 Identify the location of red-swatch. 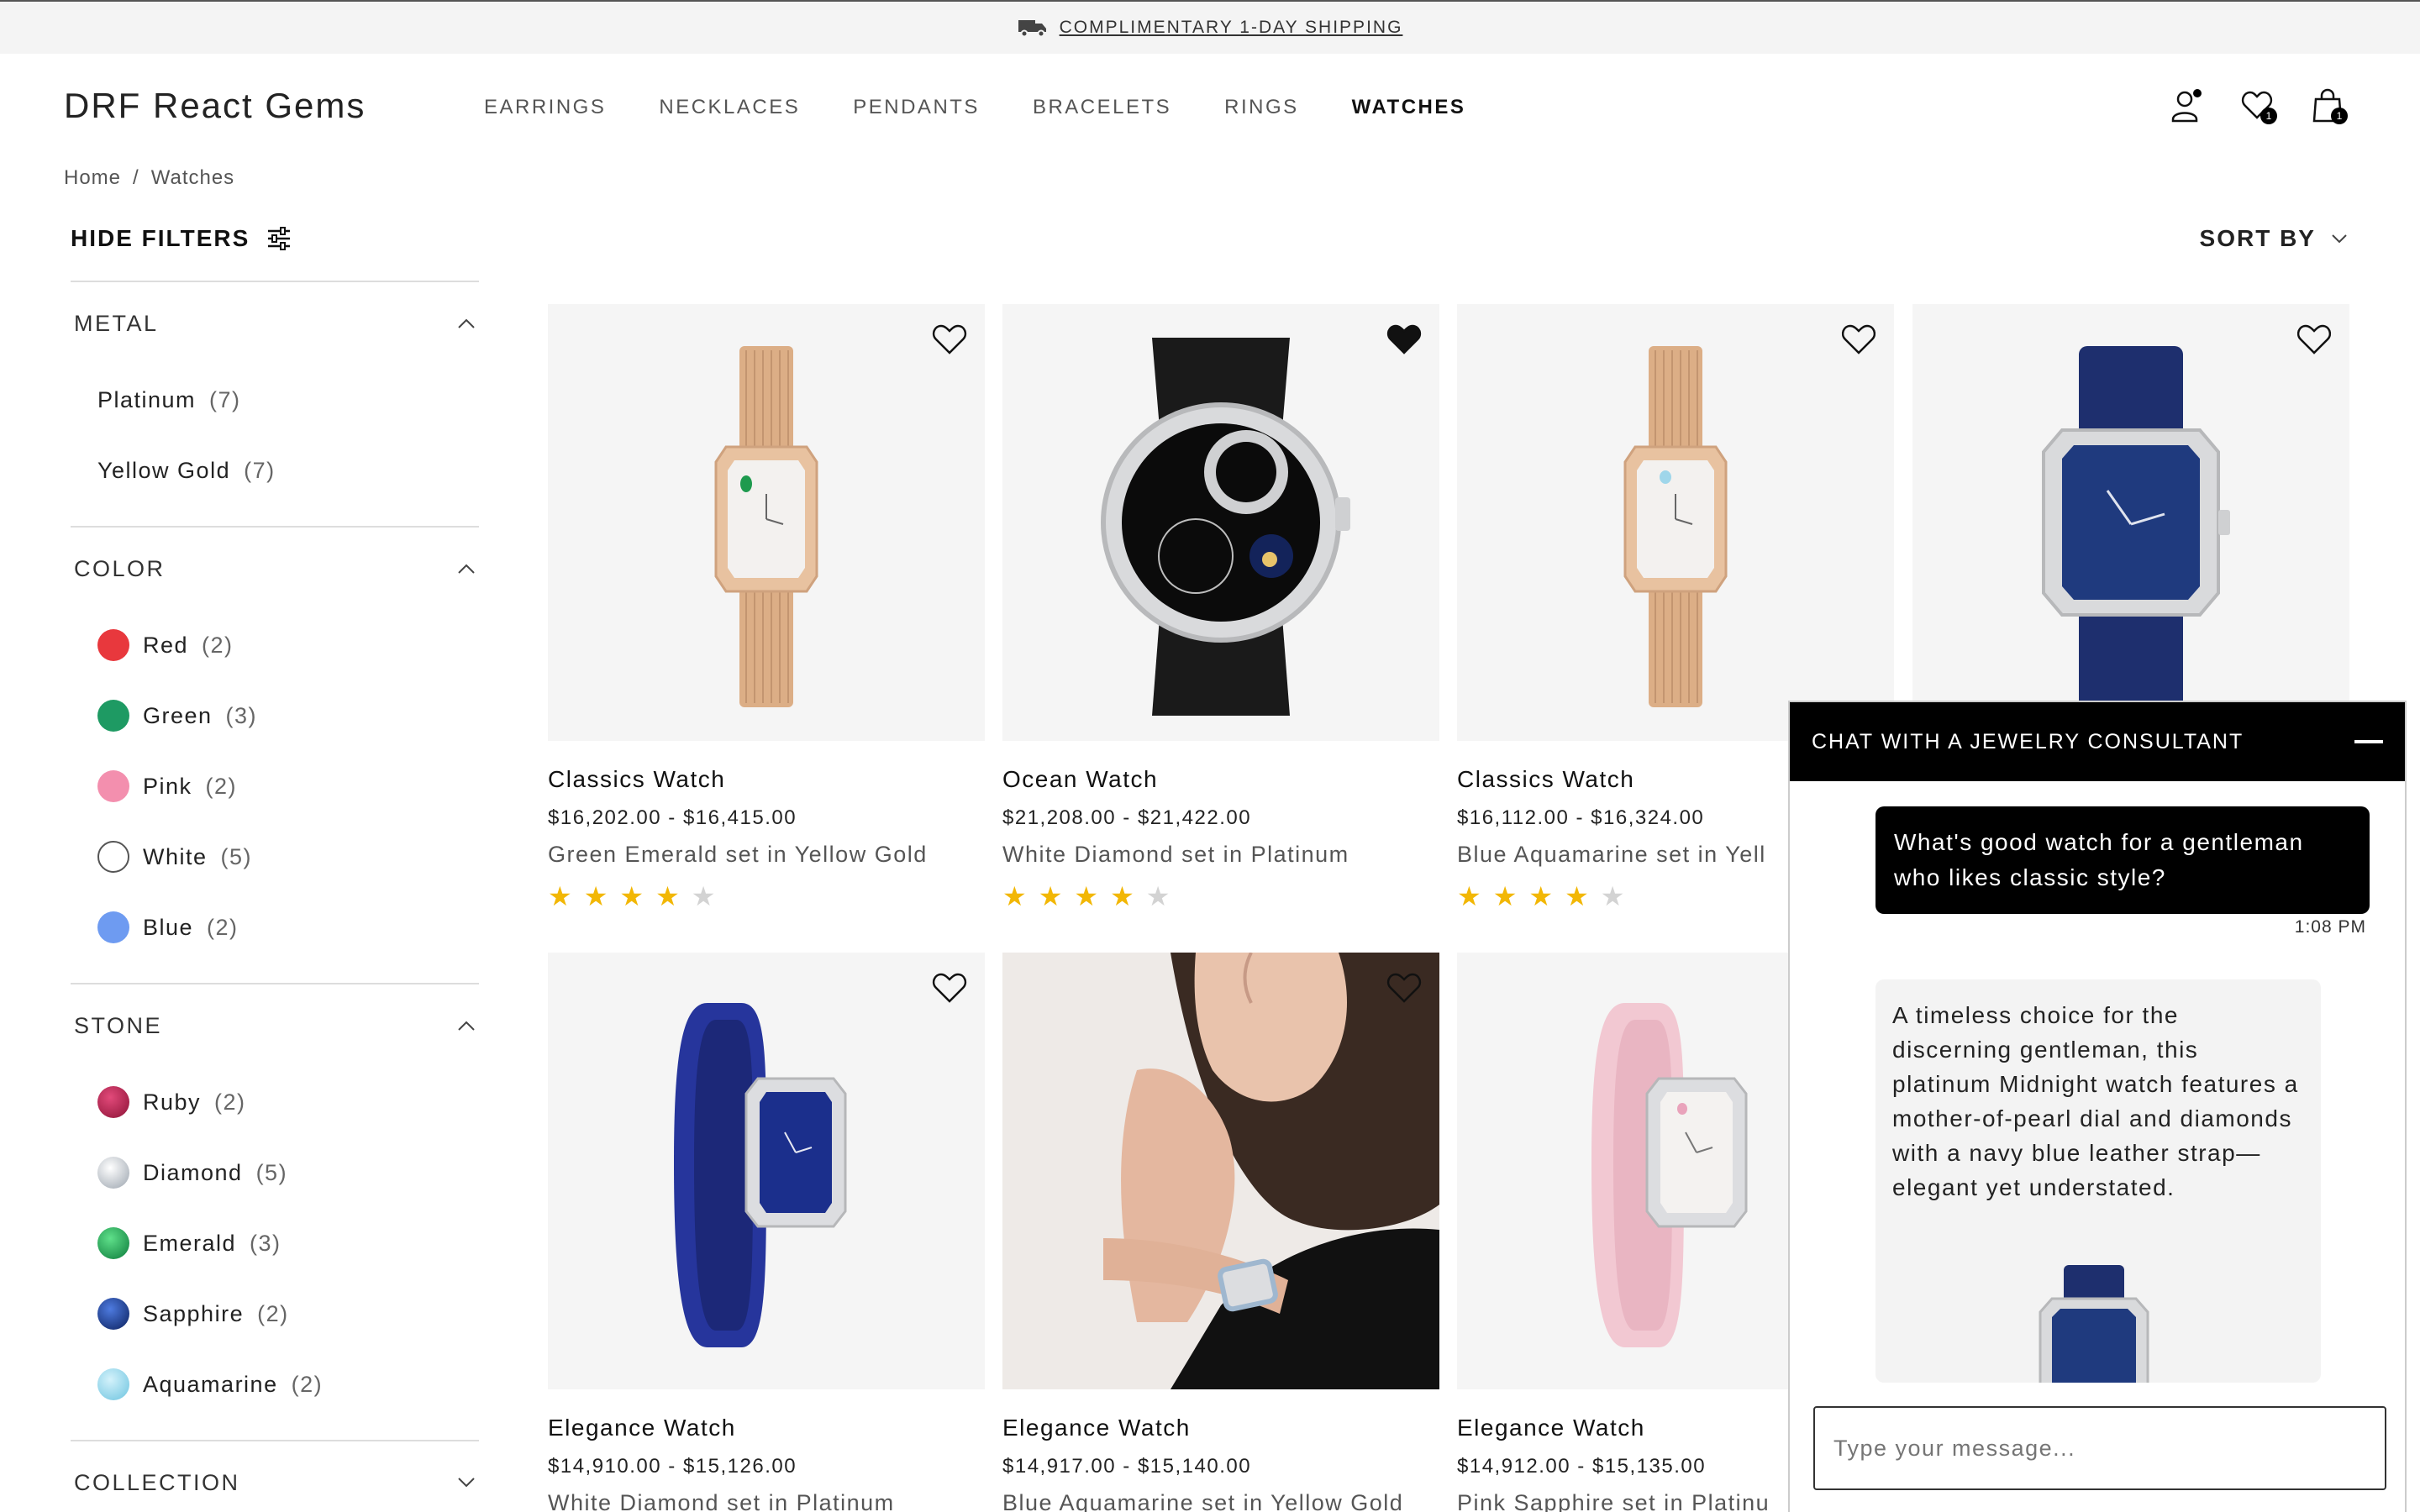
(113, 645).